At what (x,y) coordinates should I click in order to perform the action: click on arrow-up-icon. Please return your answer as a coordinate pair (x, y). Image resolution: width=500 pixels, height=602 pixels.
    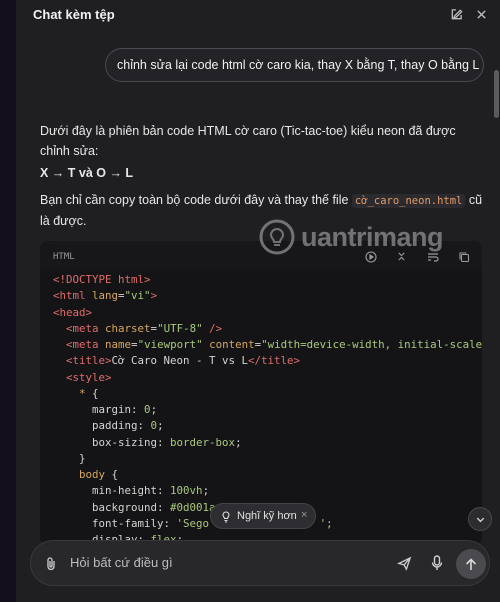
    Looking at the image, I should click on (471, 563).